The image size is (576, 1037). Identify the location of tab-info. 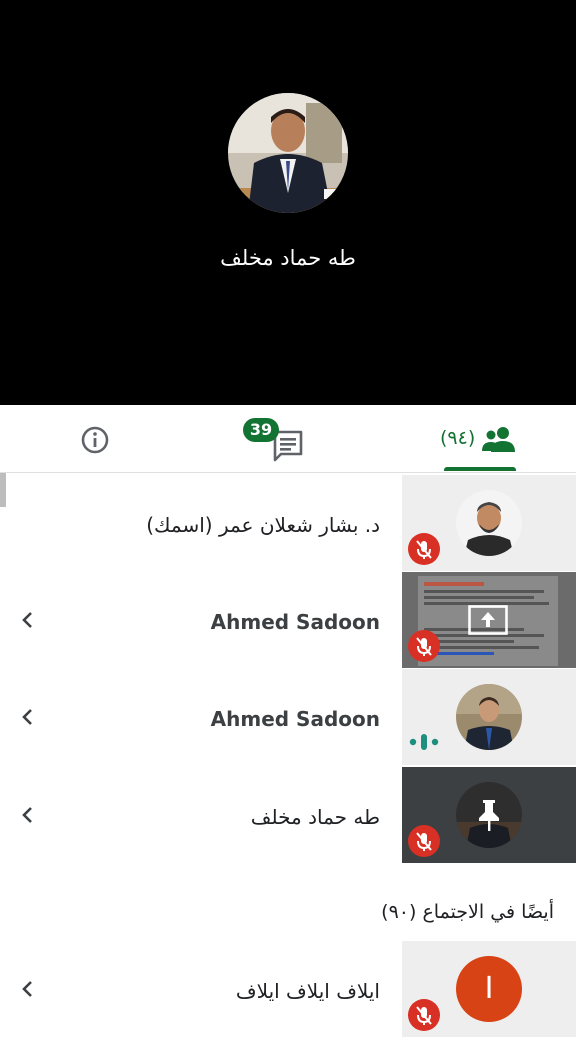
(95, 440).